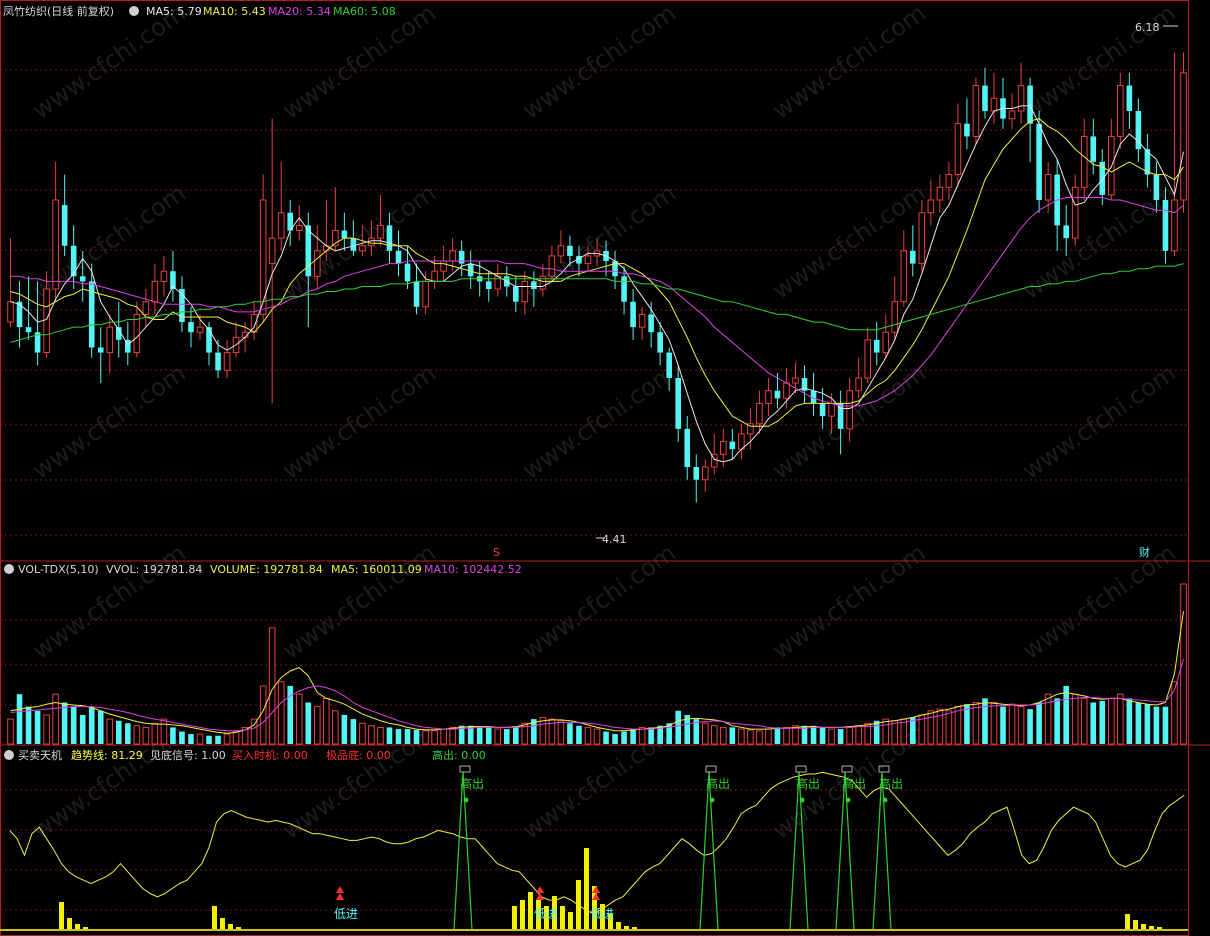 The height and width of the screenshot is (936, 1210). What do you see at coordinates (154, 569) in the screenshot?
I see `vvol-label: VVOL: 192781.84` at bounding box center [154, 569].